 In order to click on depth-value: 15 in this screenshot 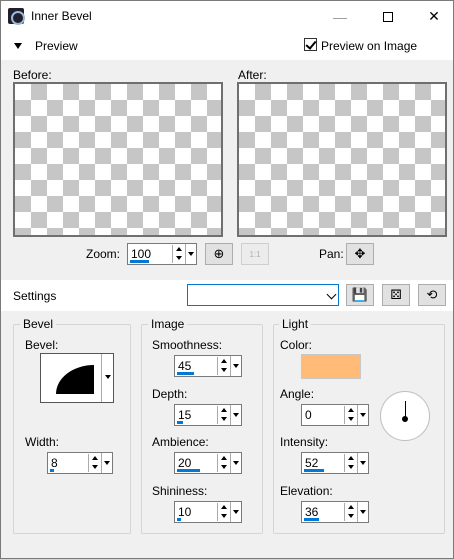, I will do `click(184, 415)`.